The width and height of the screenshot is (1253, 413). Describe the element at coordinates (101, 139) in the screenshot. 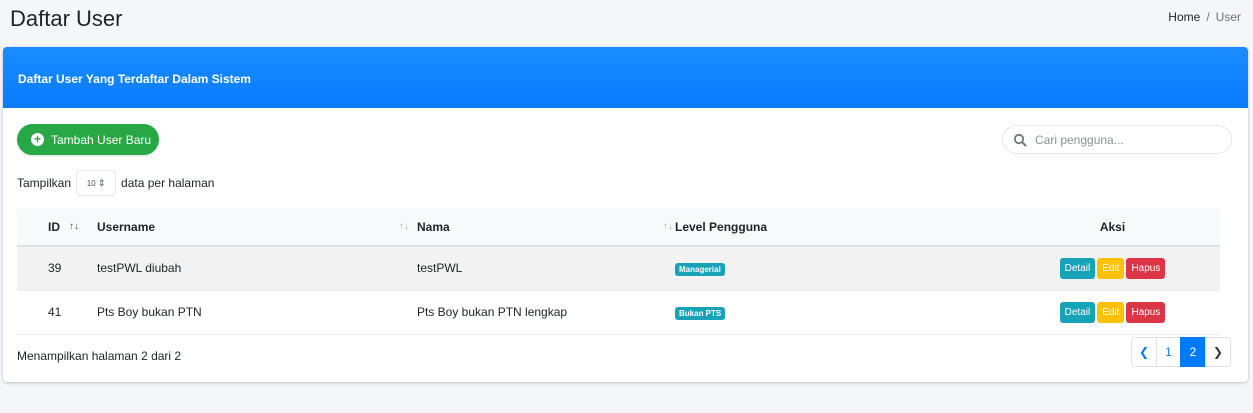

I see `add-user-label: Tambah User Baru` at that location.